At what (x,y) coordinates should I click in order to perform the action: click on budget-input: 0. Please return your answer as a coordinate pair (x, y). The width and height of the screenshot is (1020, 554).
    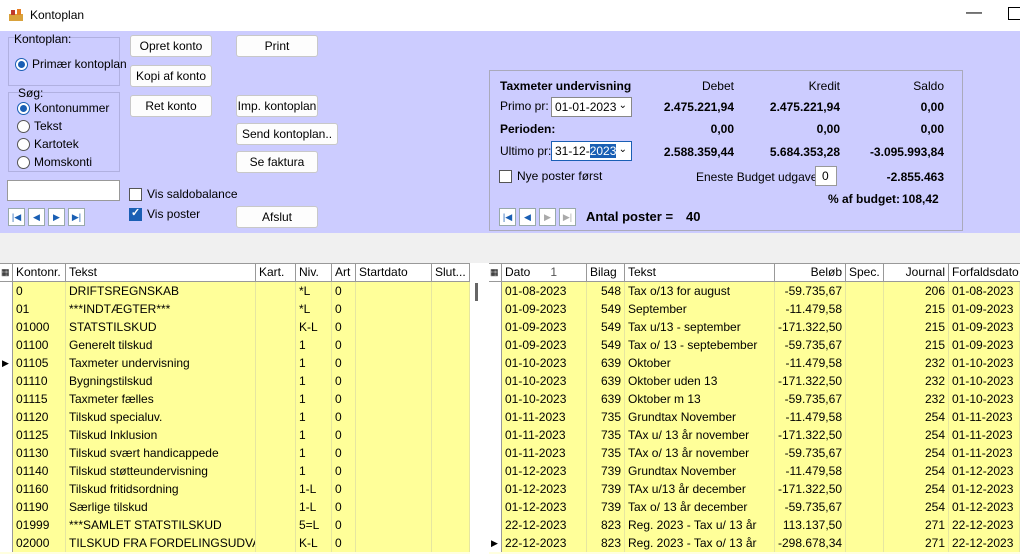
    Looking at the image, I should click on (826, 176).